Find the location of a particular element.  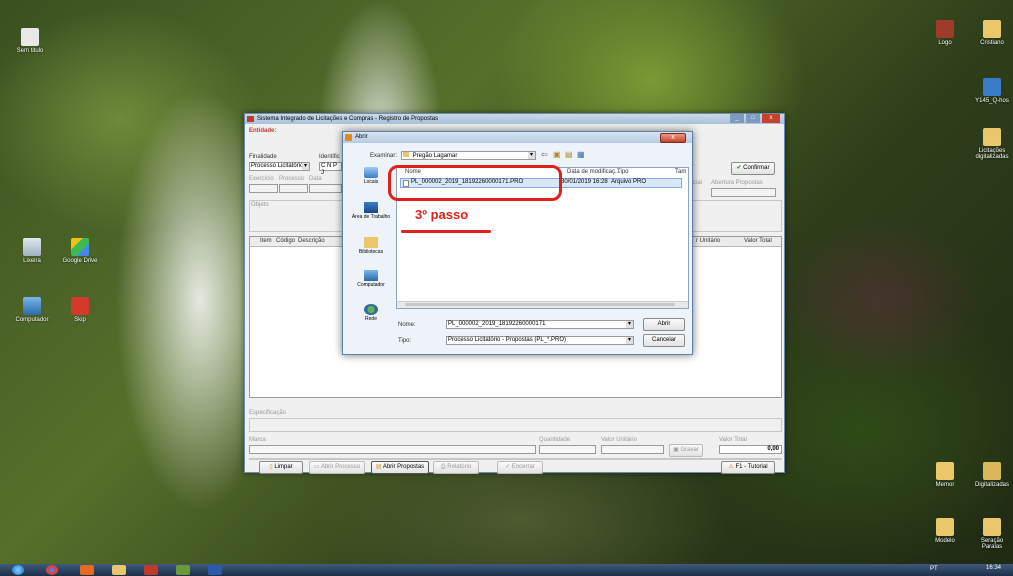

app-taskbar-icon is located at coordinates (183, 570).